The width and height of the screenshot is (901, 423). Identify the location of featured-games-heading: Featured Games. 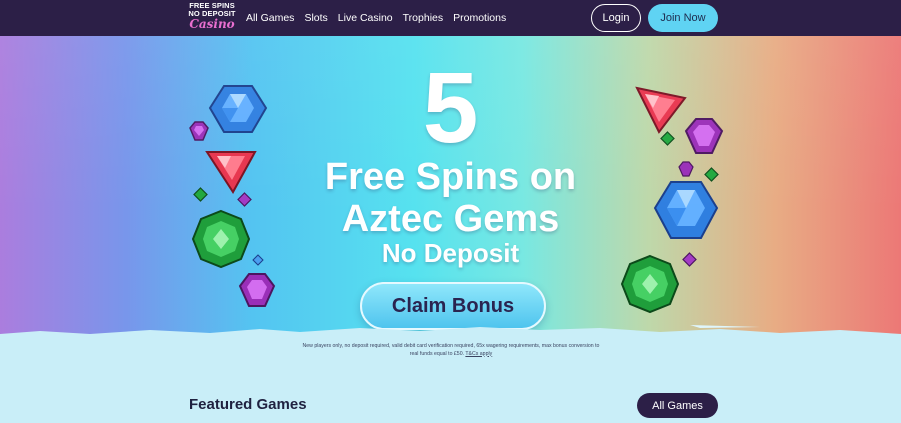
(248, 404).